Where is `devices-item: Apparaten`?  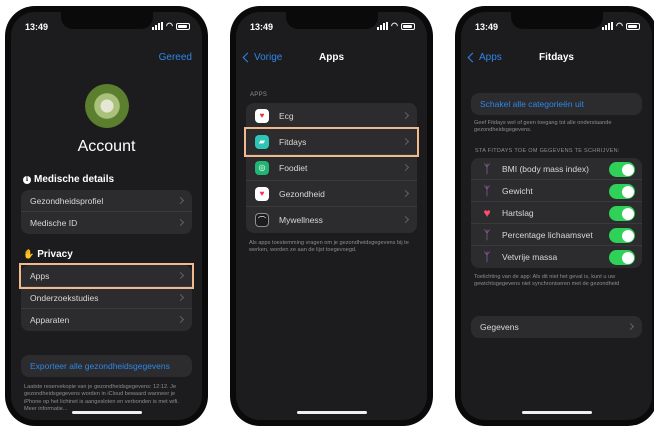
devices-item: Apparaten is located at coordinates (106, 320).